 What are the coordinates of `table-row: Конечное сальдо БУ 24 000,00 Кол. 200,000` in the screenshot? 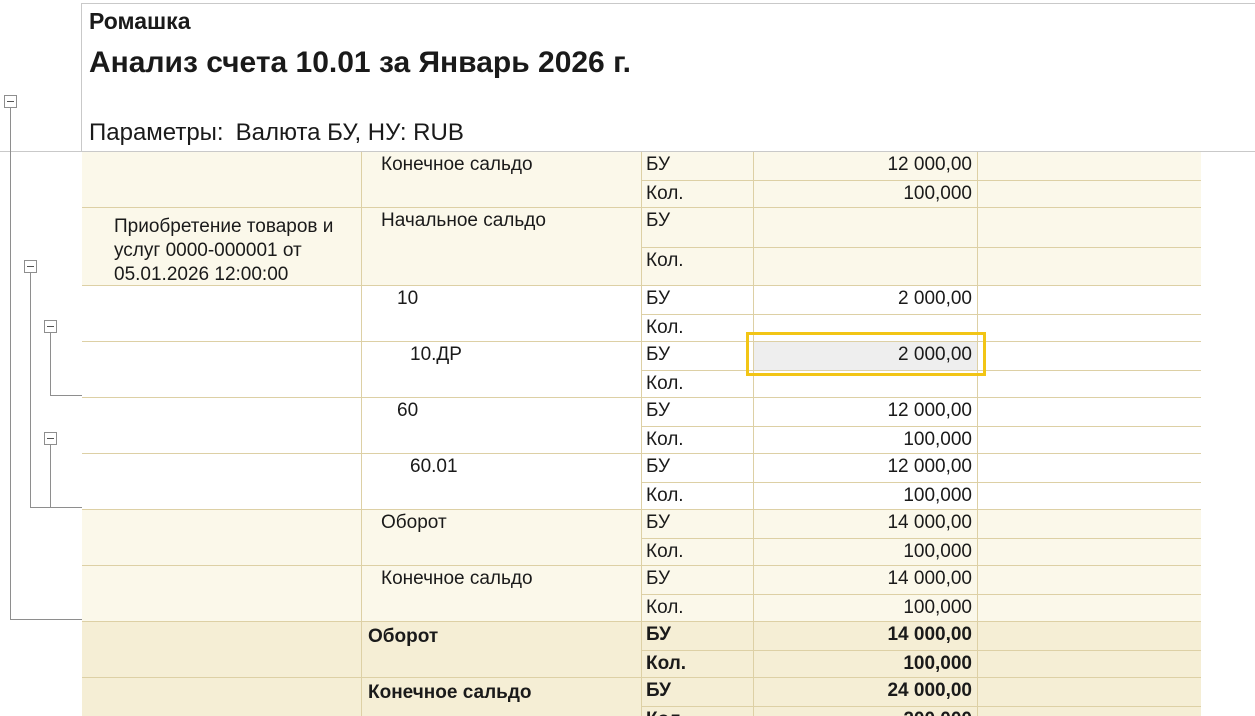 It's located at (641, 697).